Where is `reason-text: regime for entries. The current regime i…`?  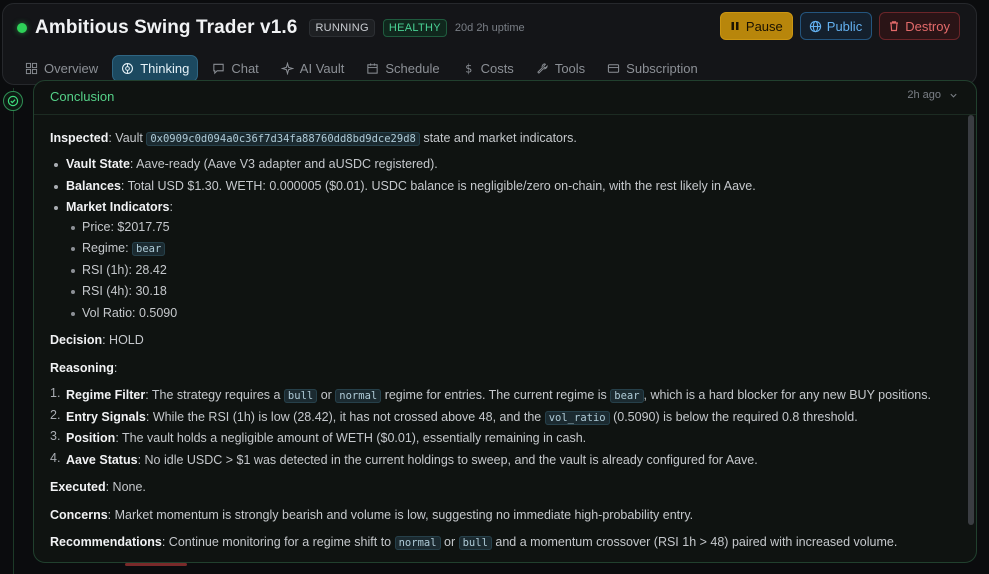 reason-text: regime for entries. The current regime i… is located at coordinates (496, 395).